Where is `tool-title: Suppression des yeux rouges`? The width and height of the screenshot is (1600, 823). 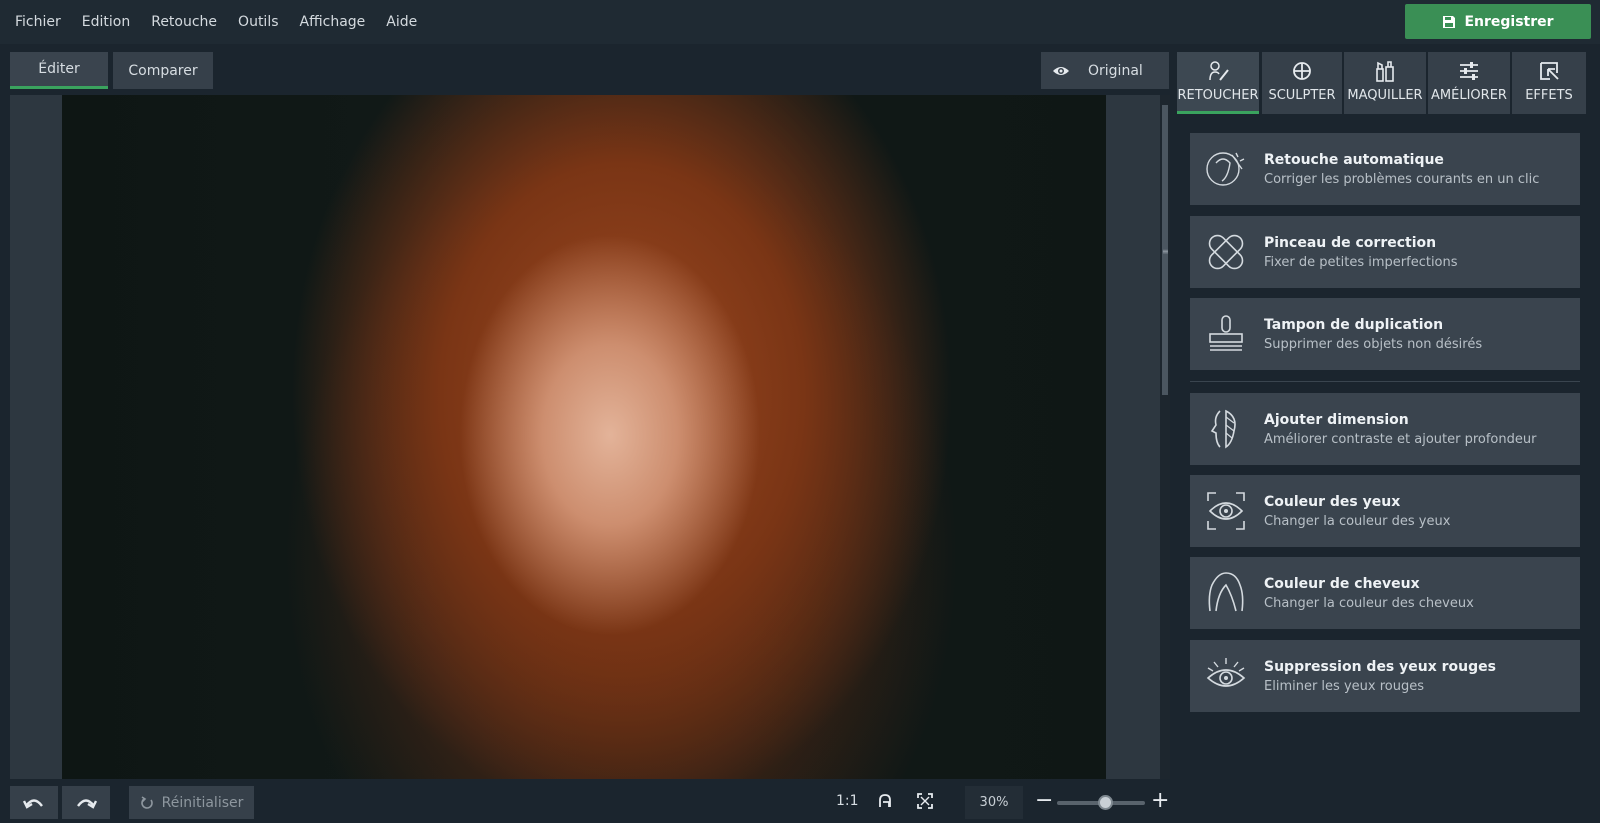 tool-title: Suppression des yeux rouges is located at coordinates (1380, 666).